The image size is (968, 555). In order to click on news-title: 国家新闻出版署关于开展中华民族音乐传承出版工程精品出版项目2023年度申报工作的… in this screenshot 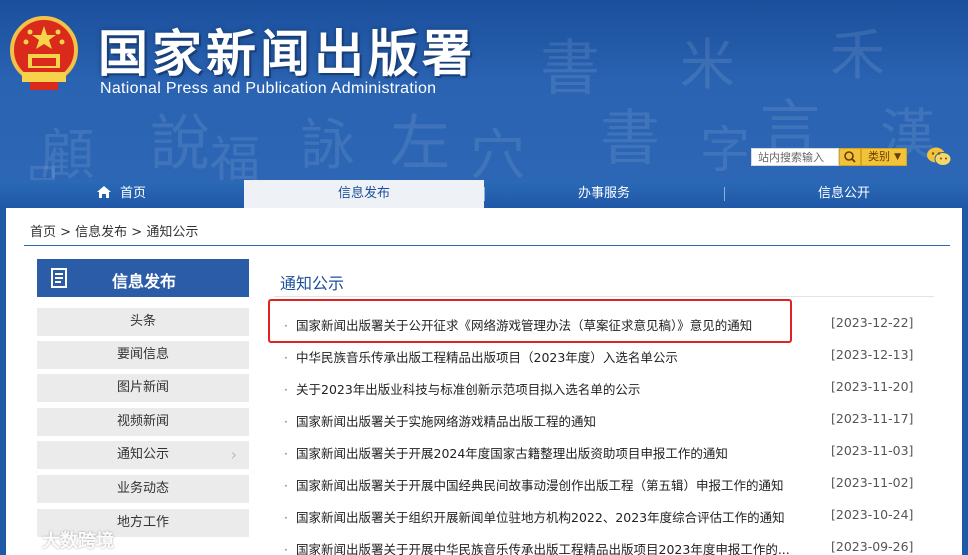, I will do `click(548, 547)`.